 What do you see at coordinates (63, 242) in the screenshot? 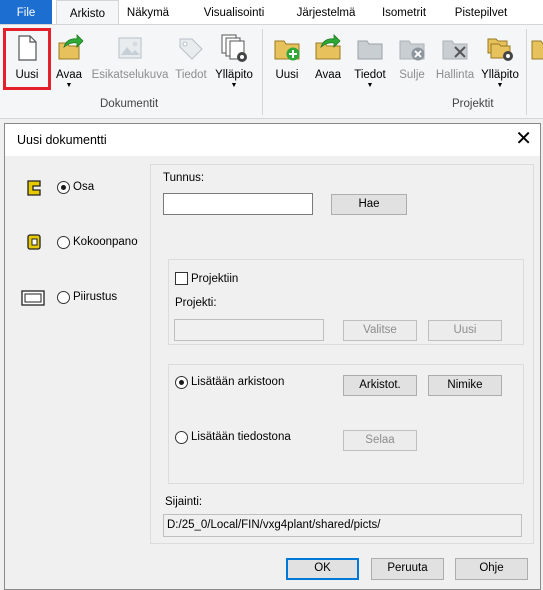
I see `type-kokoonpano-radio` at bounding box center [63, 242].